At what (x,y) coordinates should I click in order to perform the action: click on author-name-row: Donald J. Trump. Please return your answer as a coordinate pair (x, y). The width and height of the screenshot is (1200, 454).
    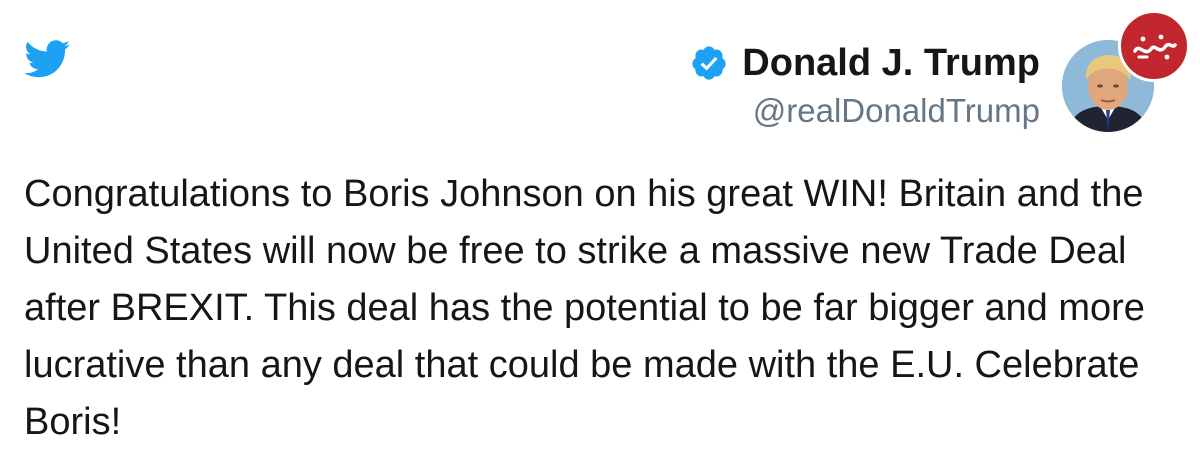
    Looking at the image, I should click on (865, 63).